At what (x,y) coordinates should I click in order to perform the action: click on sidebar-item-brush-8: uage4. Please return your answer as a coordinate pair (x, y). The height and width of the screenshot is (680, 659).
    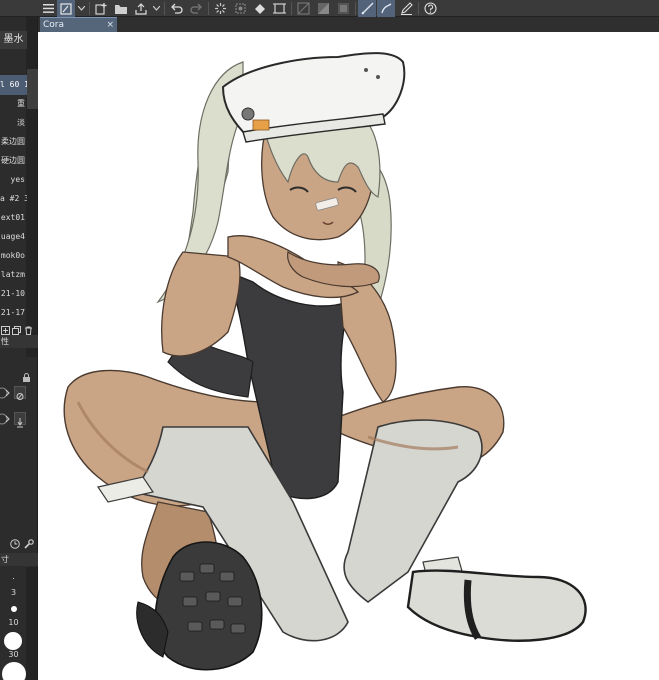
    Looking at the image, I should click on (13, 237).